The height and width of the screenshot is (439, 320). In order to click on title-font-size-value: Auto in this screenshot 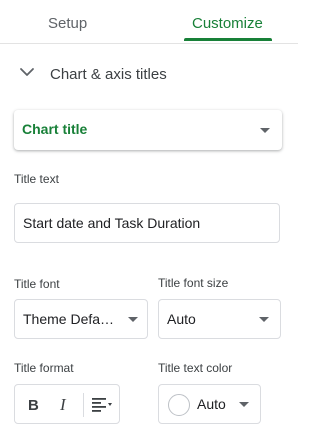, I will do `click(181, 319)`.